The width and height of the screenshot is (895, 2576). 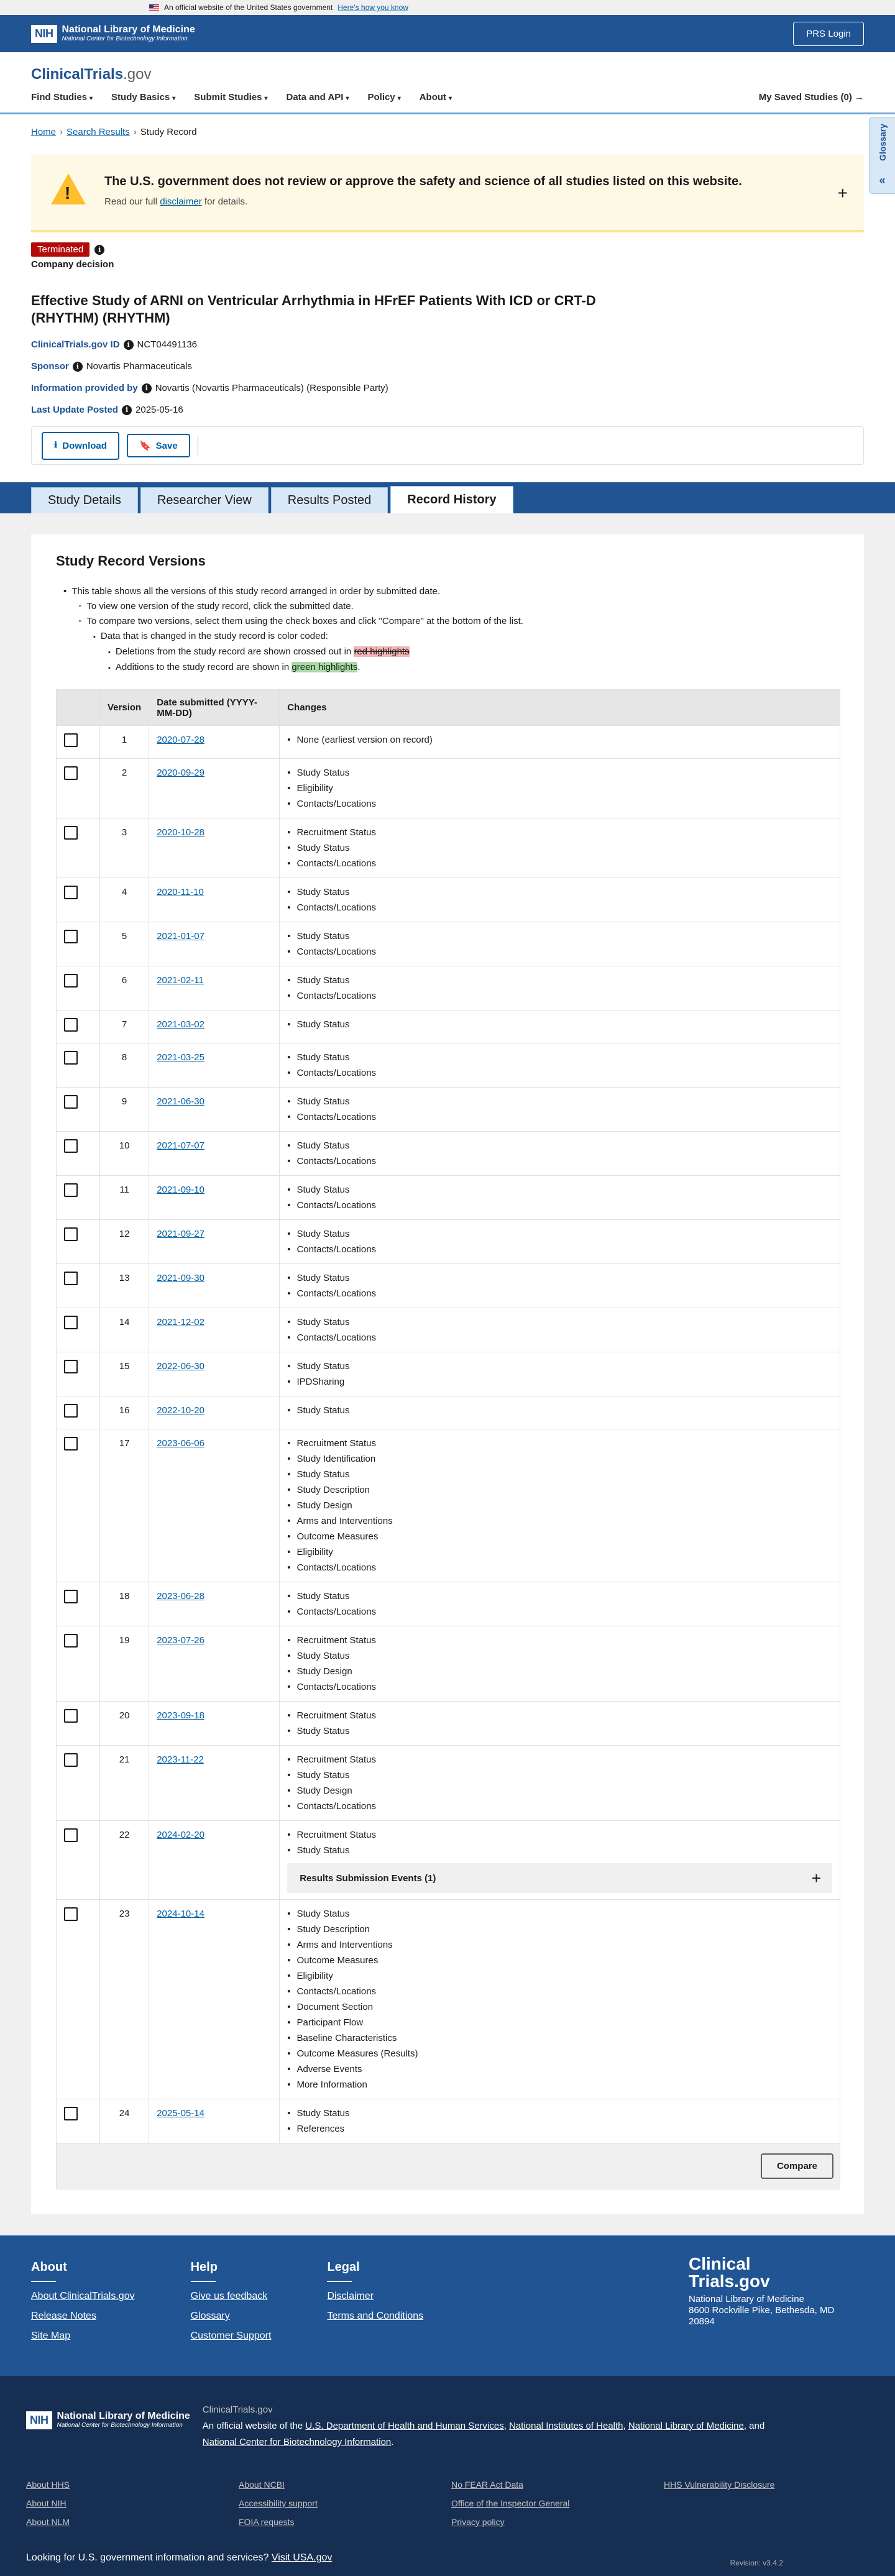 I want to click on version-date-link: 2023-07-26, so click(x=180, y=1640).